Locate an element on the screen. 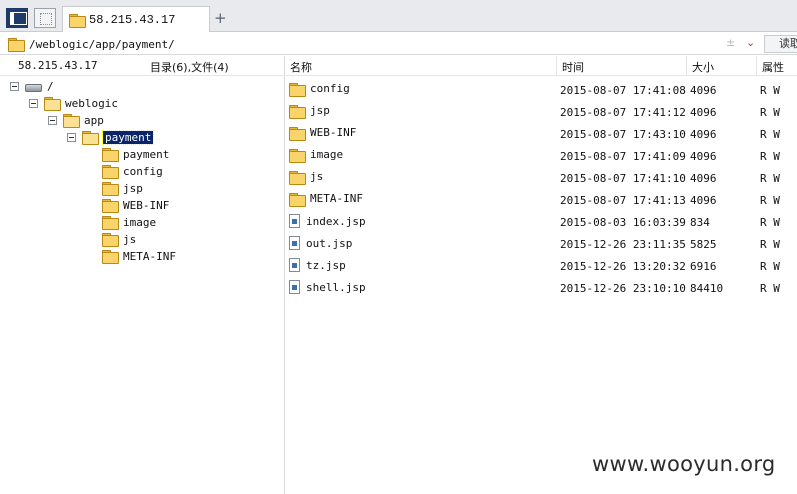  file-size: 5825 is located at coordinates (703, 244).